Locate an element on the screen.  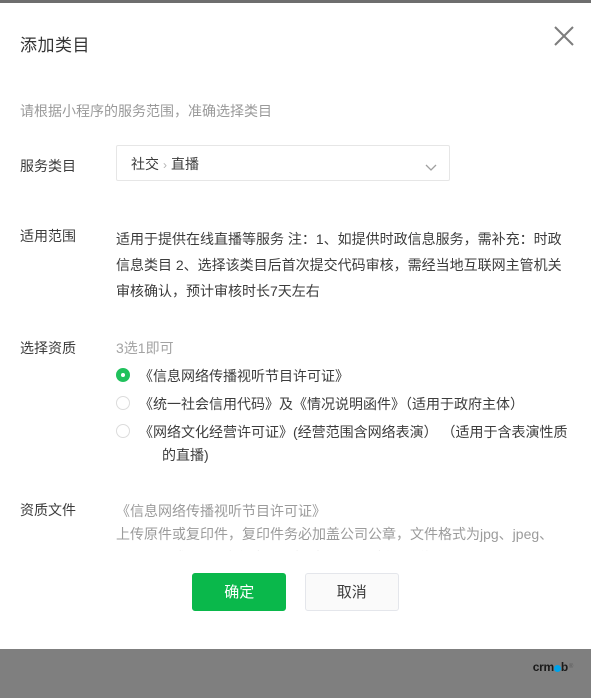
label-scope: 适用范围 is located at coordinates (48, 236).